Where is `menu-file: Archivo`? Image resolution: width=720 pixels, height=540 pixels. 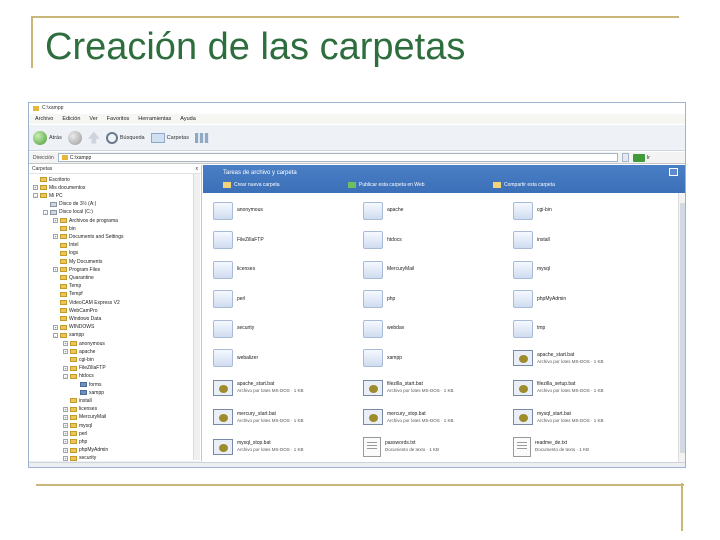 menu-file: Archivo is located at coordinates (44, 119).